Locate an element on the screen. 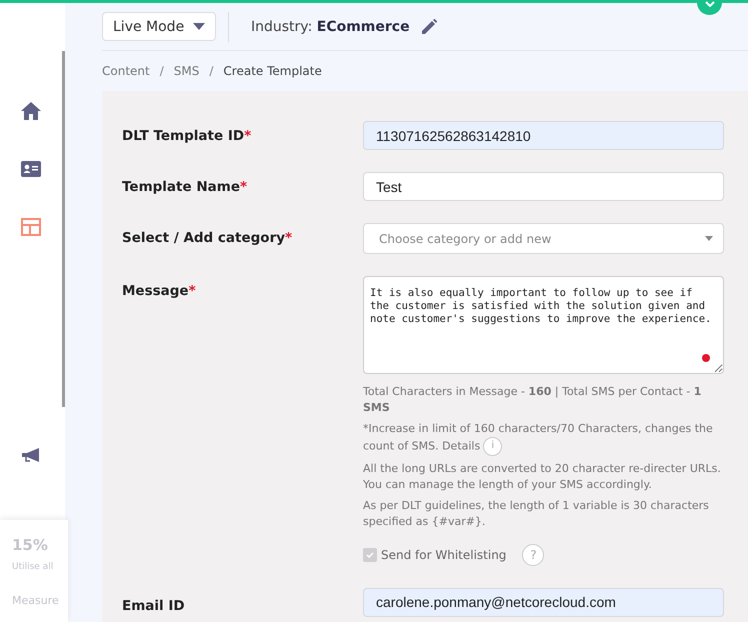  info-note: As per DLT guidelines, the length of 1 variable is 30 characters specified as {#var#}. is located at coordinates (536, 514).